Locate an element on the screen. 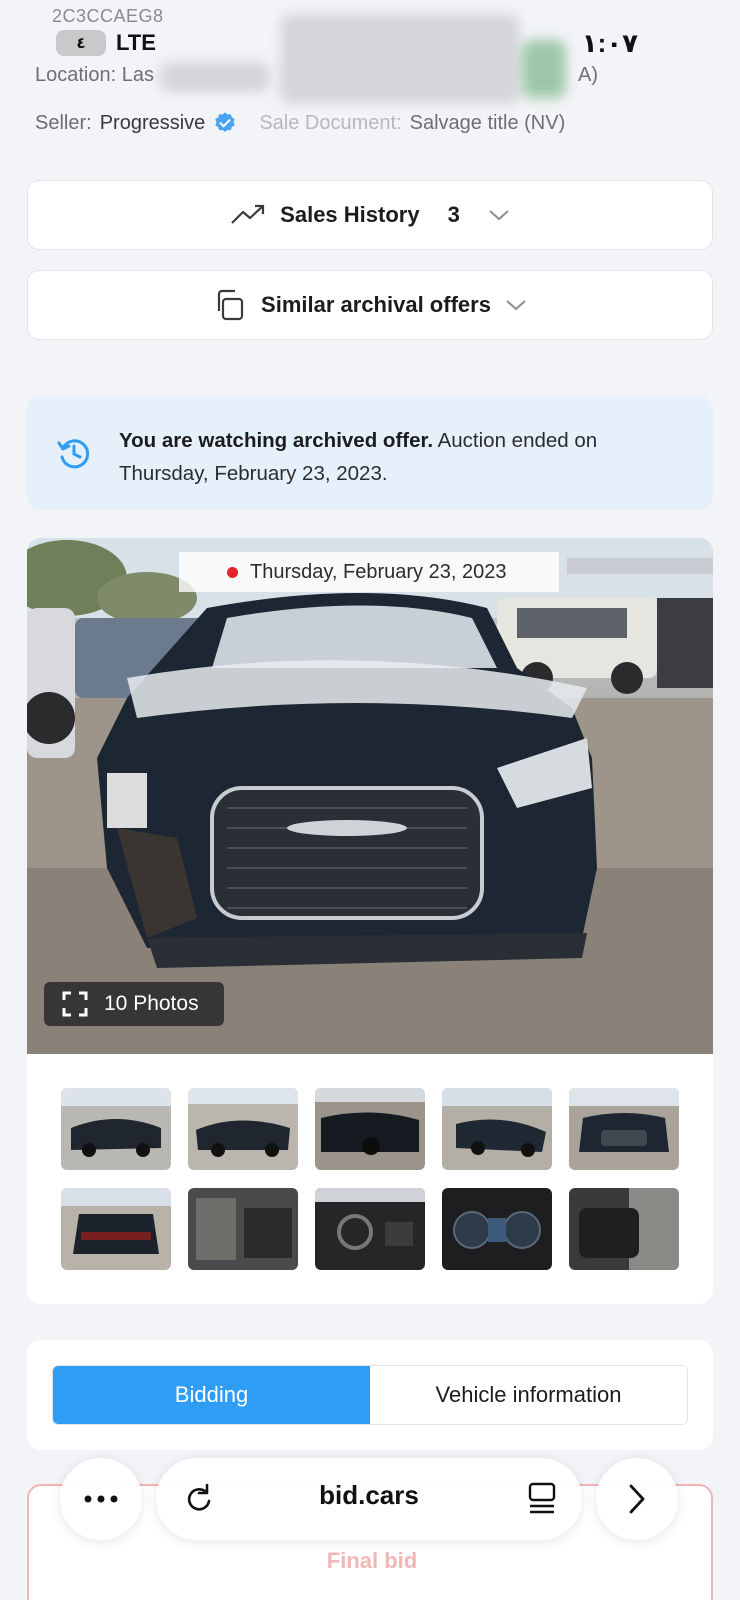 Image resolution: width=740 pixels, height=1600 pixels. photos-count-label: 10 Photos is located at coordinates (151, 1003).